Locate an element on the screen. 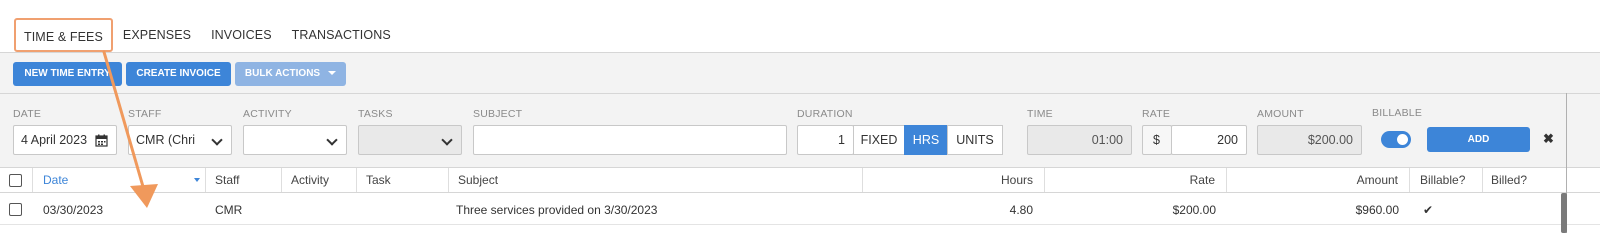  column-header-activity: Activity is located at coordinates (310, 180).